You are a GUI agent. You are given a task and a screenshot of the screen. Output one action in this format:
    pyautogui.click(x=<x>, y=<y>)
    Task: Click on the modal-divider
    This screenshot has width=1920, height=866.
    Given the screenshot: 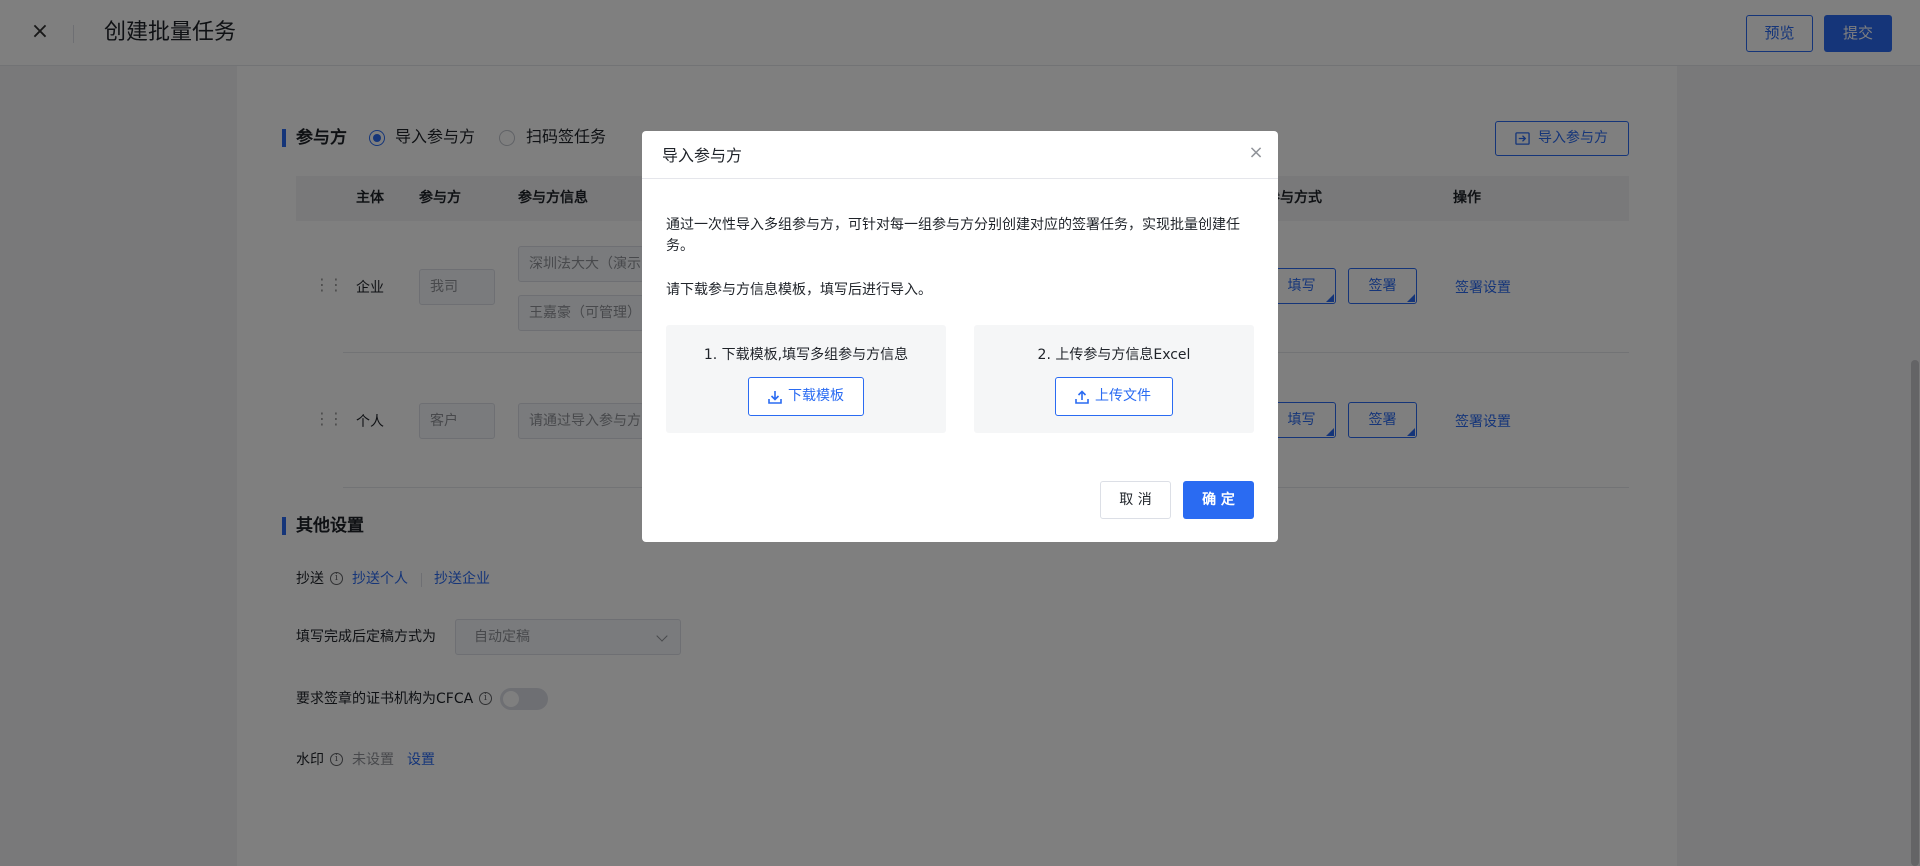 What is the action you would take?
    pyautogui.click(x=960, y=178)
    